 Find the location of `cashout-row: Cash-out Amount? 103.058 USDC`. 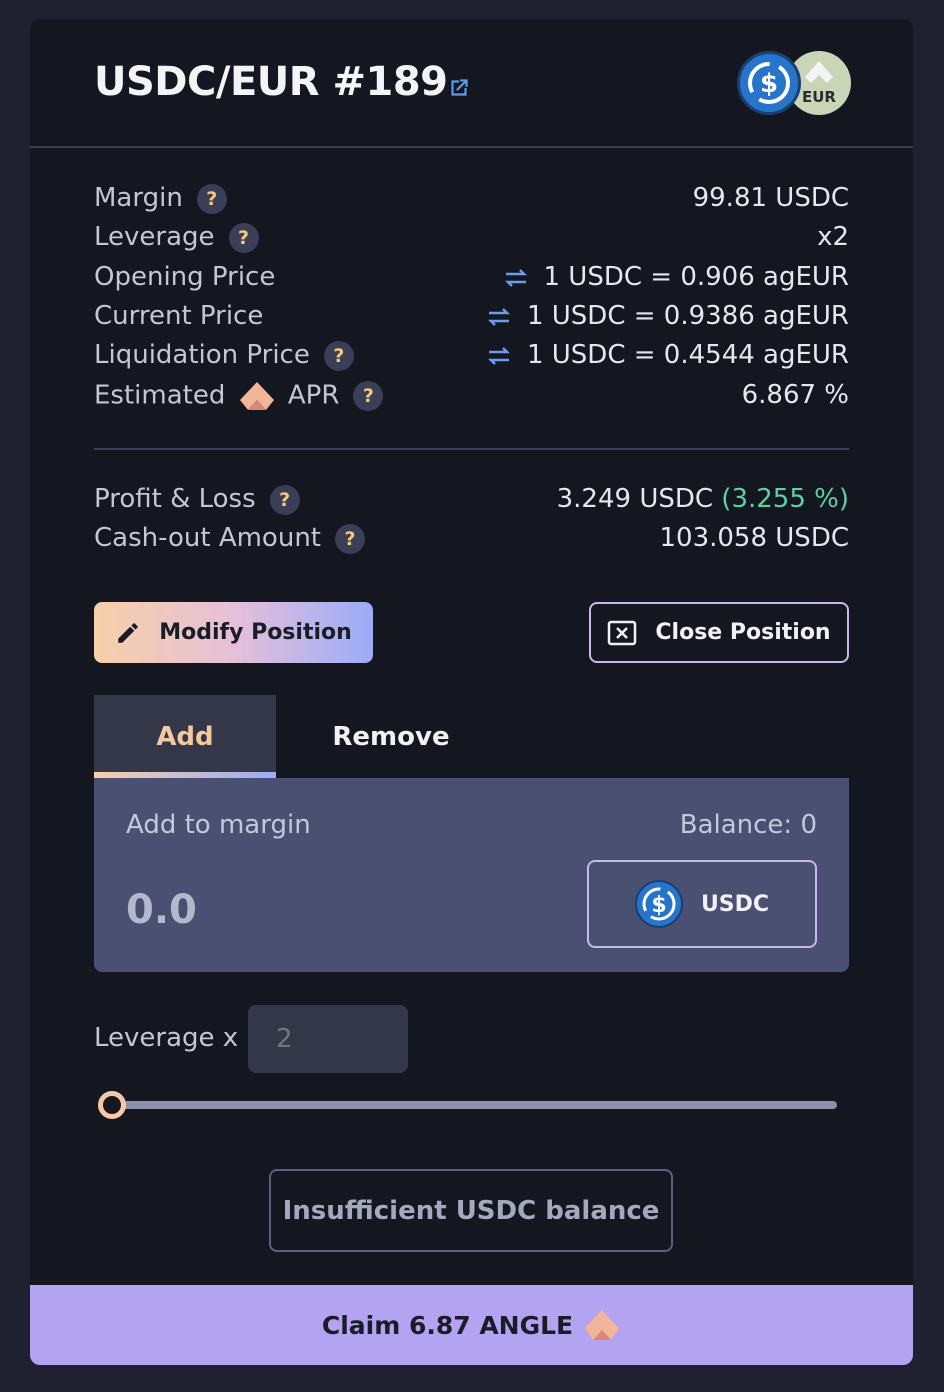

cashout-row: Cash-out Amount? 103.058 USDC is located at coordinates (471, 540).